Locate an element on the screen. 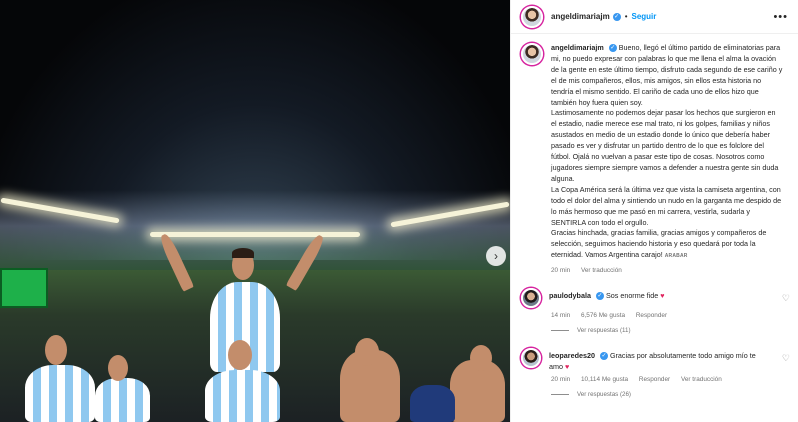  caption-time: 20 min is located at coordinates (561, 271).